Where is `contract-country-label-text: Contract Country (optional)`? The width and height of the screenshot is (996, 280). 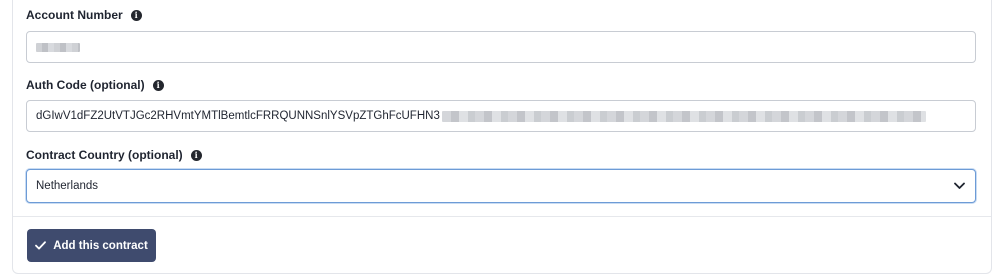
contract-country-label-text: Contract Country (optional) is located at coordinates (104, 155).